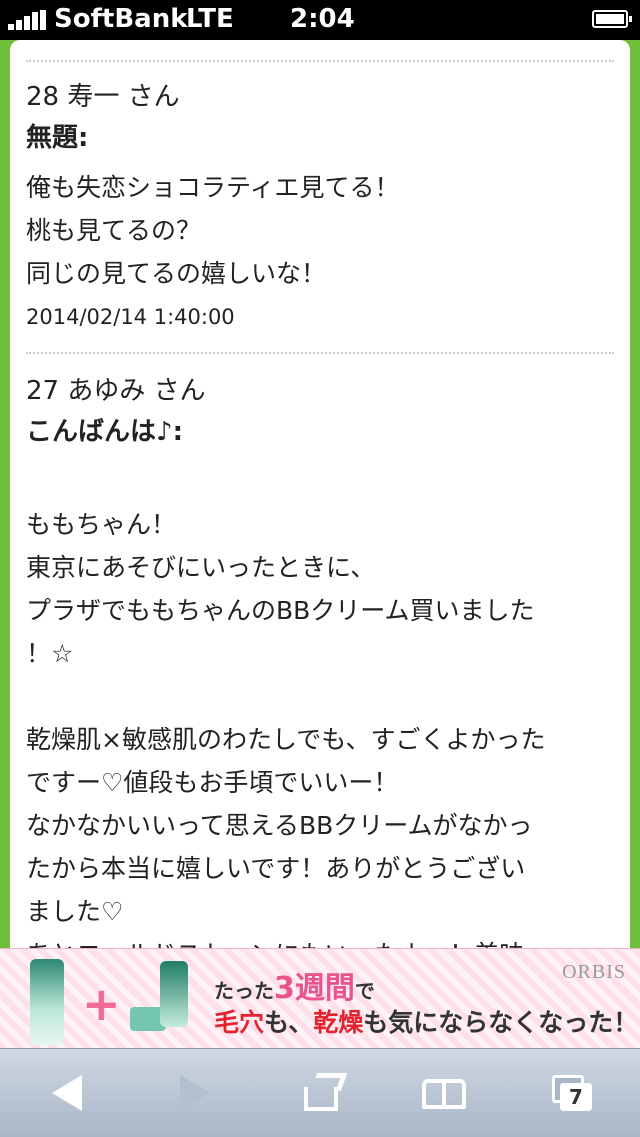 The image size is (640, 1137). What do you see at coordinates (57, 138) in the screenshot?
I see `comment-title: 無題:` at bounding box center [57, 138].